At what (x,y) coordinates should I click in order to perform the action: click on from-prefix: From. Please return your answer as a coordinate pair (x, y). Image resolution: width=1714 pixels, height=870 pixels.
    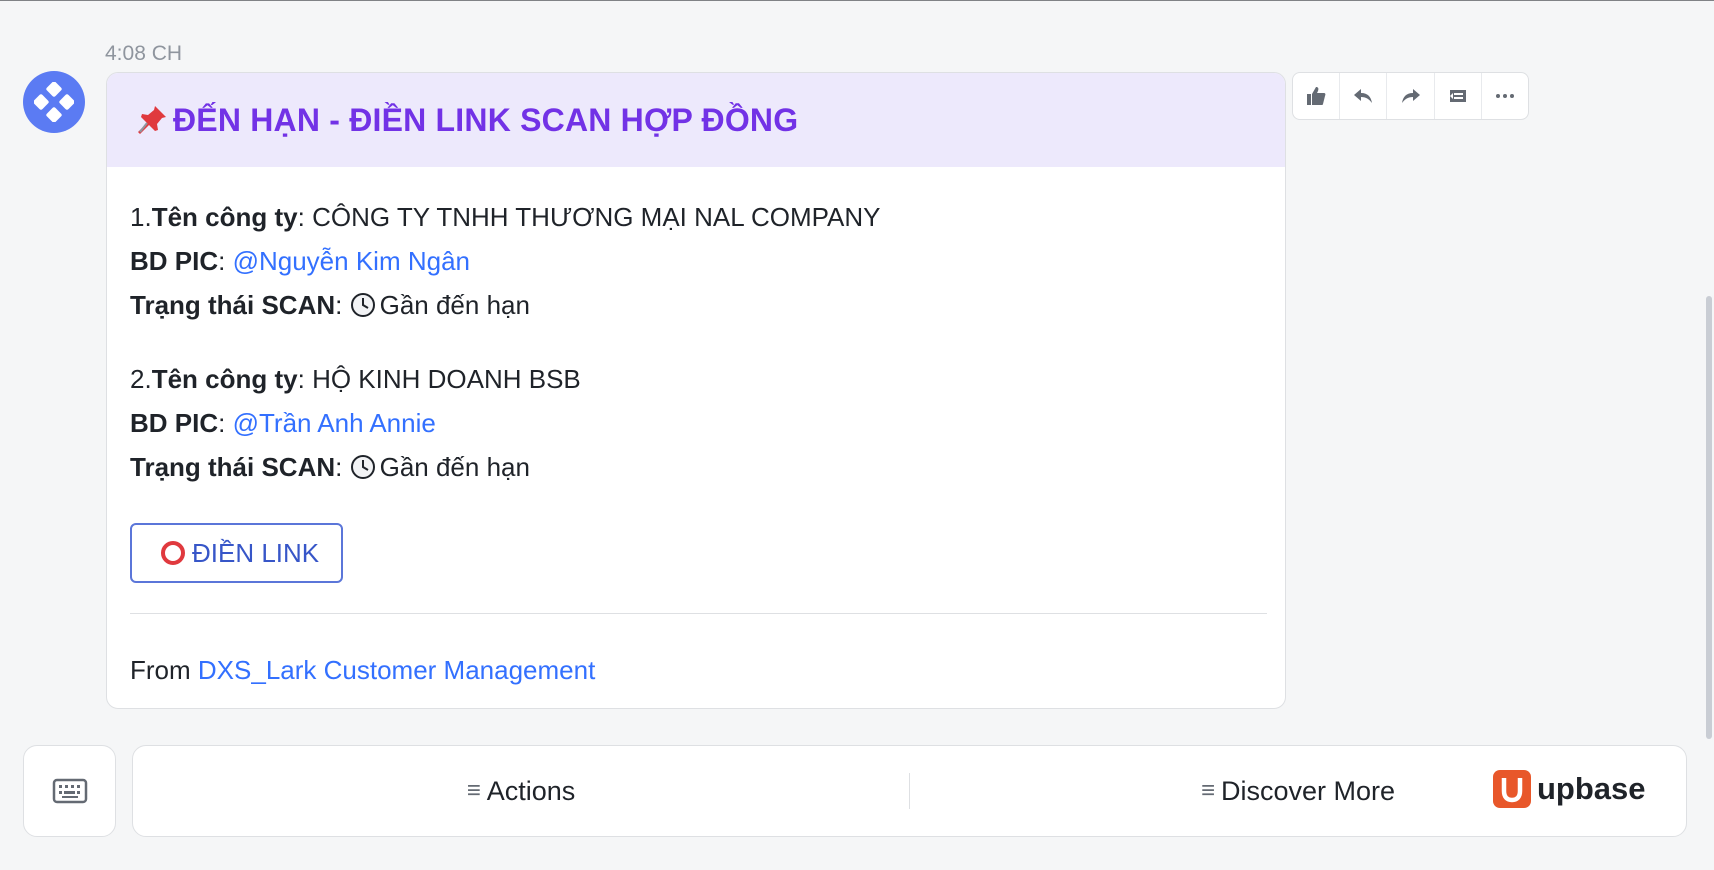
    Looking at the image, I should click on (160, 670).